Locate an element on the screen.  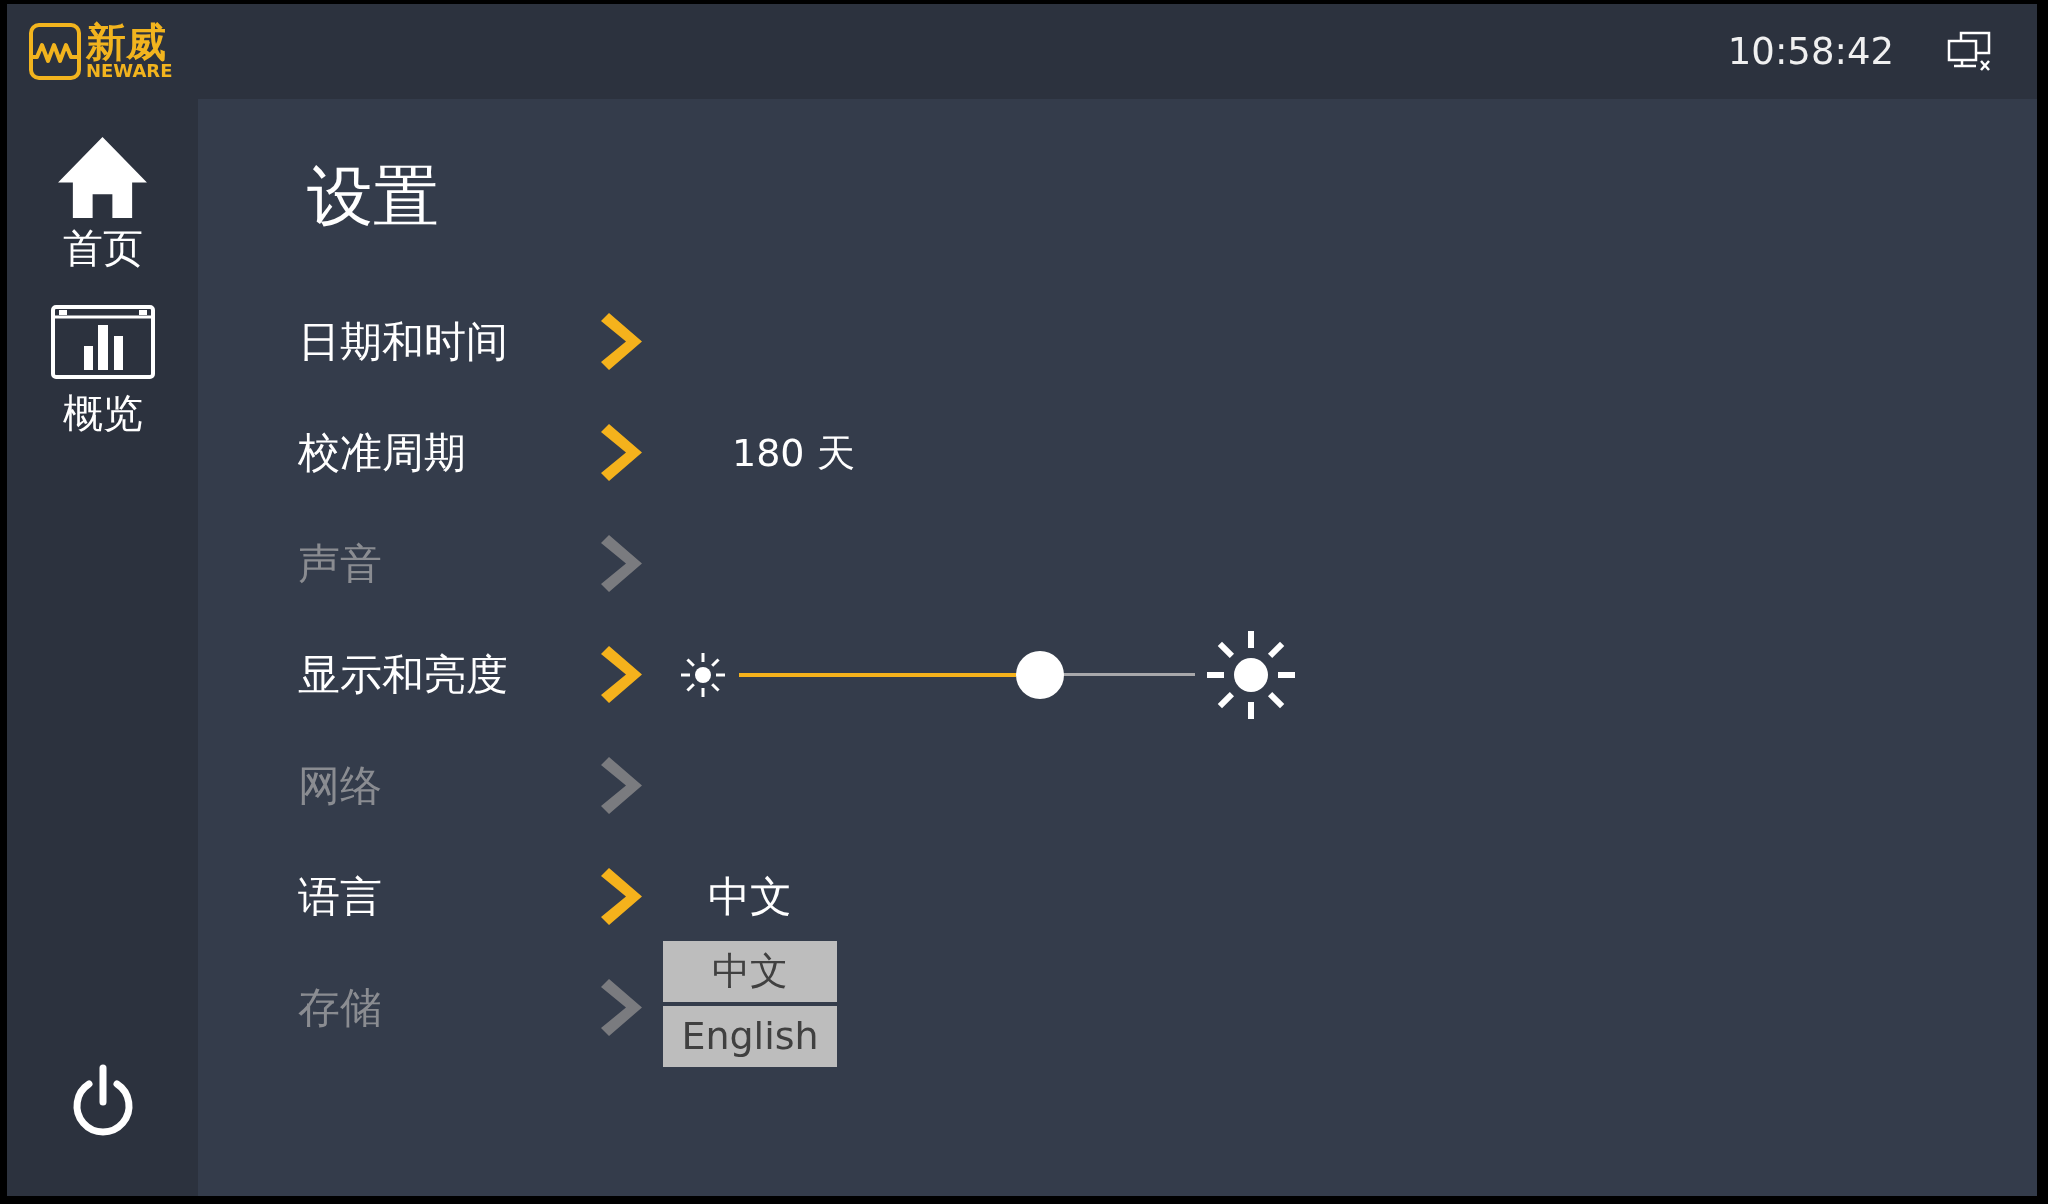
settings-item: 校准周期 is located at coordinates (470, 452).